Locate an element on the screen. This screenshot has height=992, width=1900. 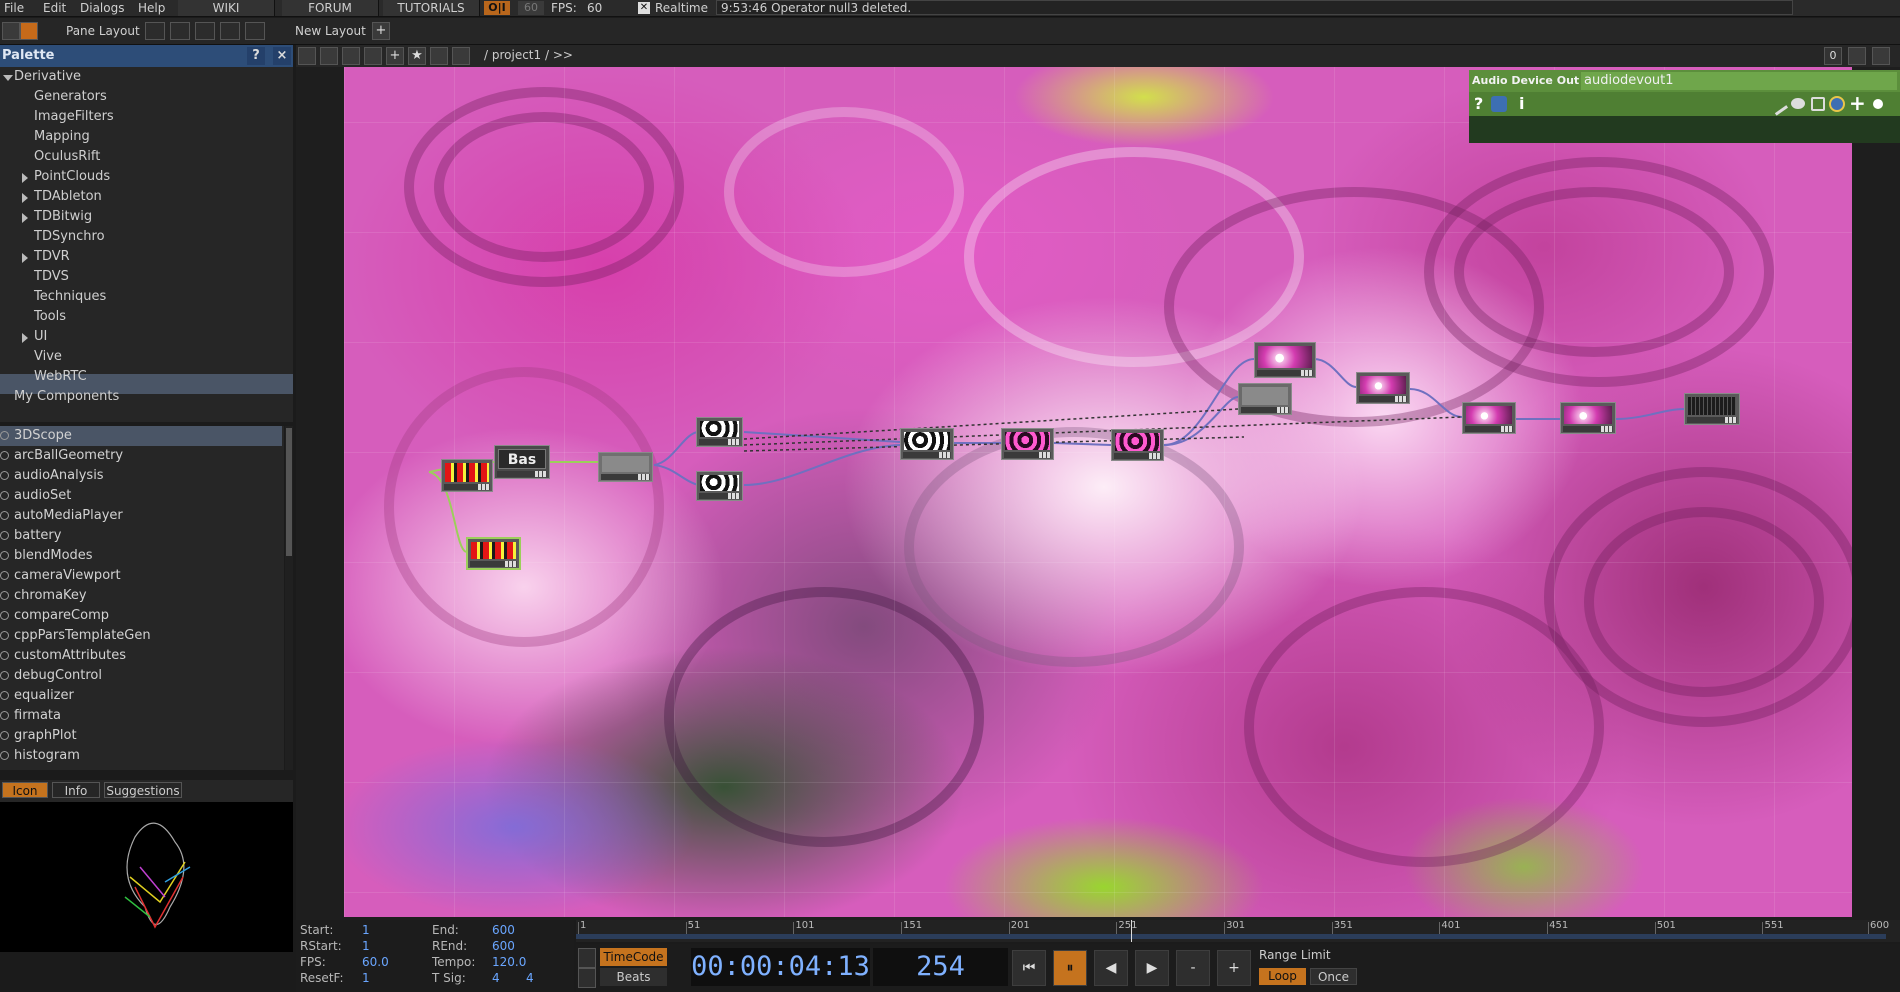
stop-icon is located at coordinates (329, 56).